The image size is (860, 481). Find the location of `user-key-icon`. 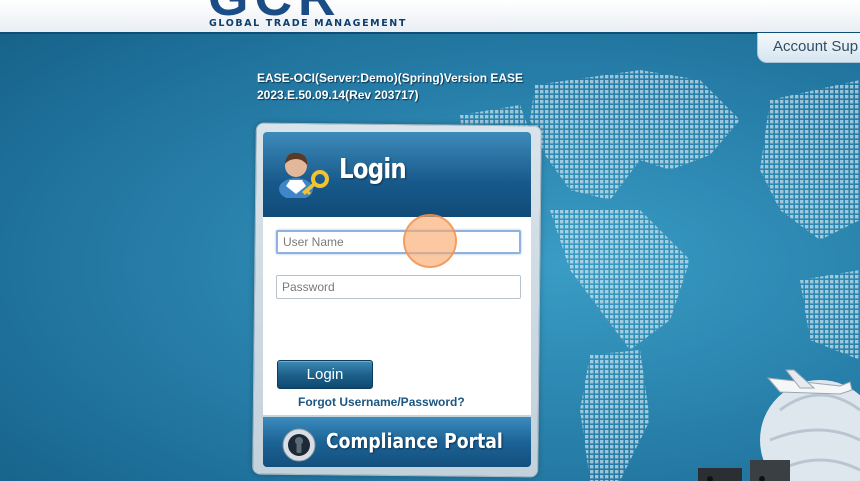

user-key-icon is located at coordinates (304, 175).